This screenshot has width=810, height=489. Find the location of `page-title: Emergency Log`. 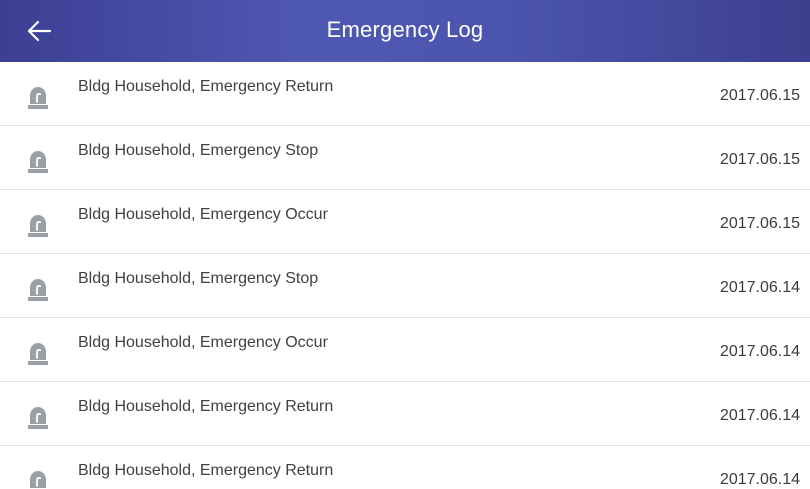

page-title: Emergency Log is located at coordinates (405, 29).